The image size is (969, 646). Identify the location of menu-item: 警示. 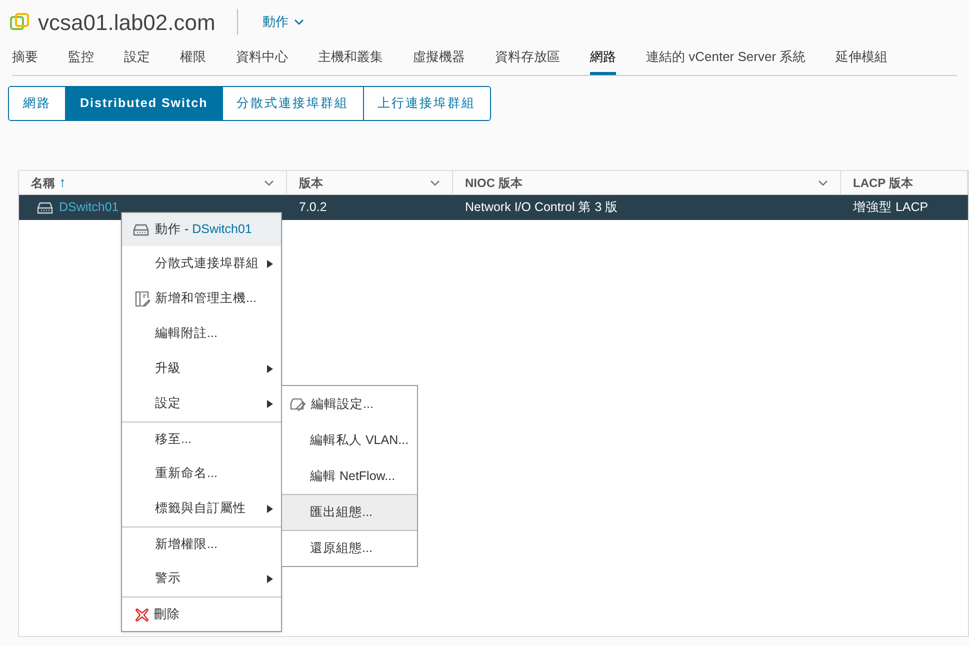
(201, 578).